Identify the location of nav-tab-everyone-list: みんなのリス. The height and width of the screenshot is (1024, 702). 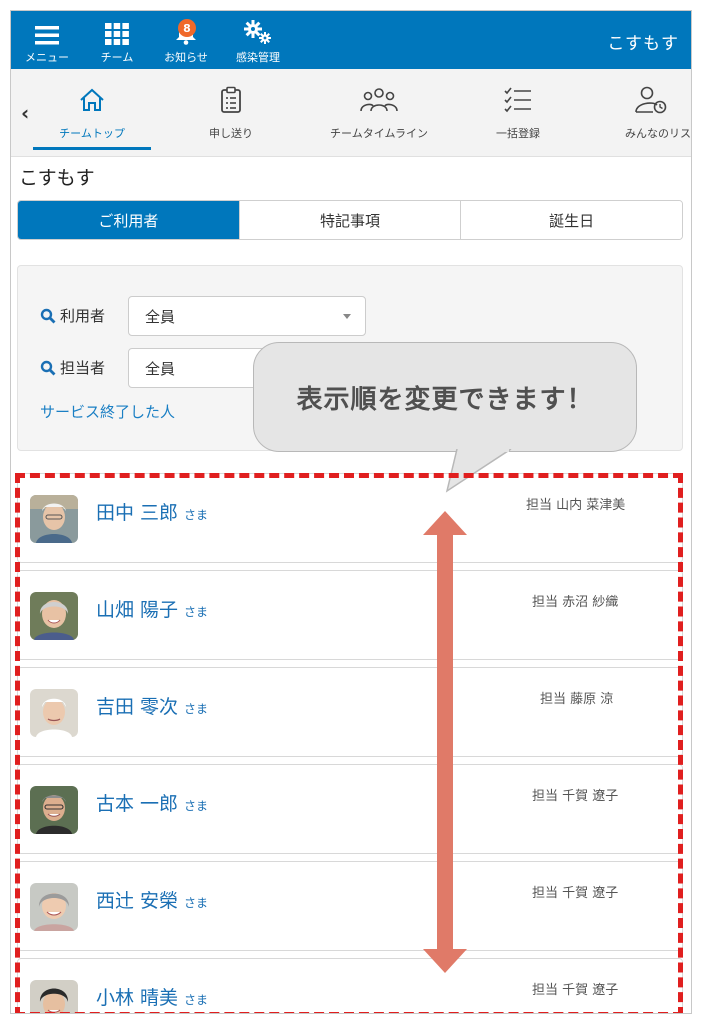
(653, 112).